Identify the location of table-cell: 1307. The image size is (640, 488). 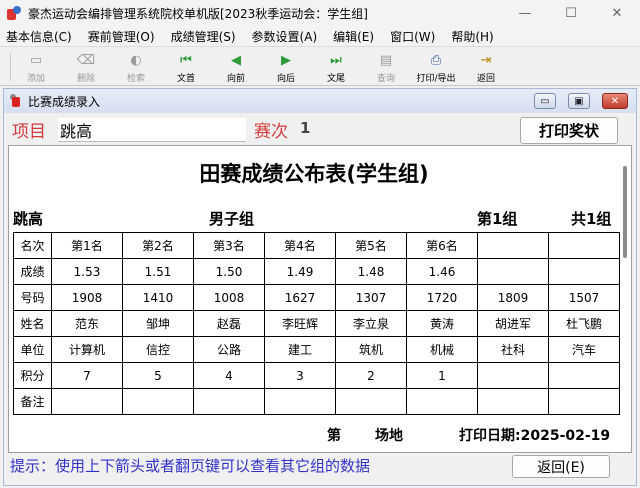
(371, 297).